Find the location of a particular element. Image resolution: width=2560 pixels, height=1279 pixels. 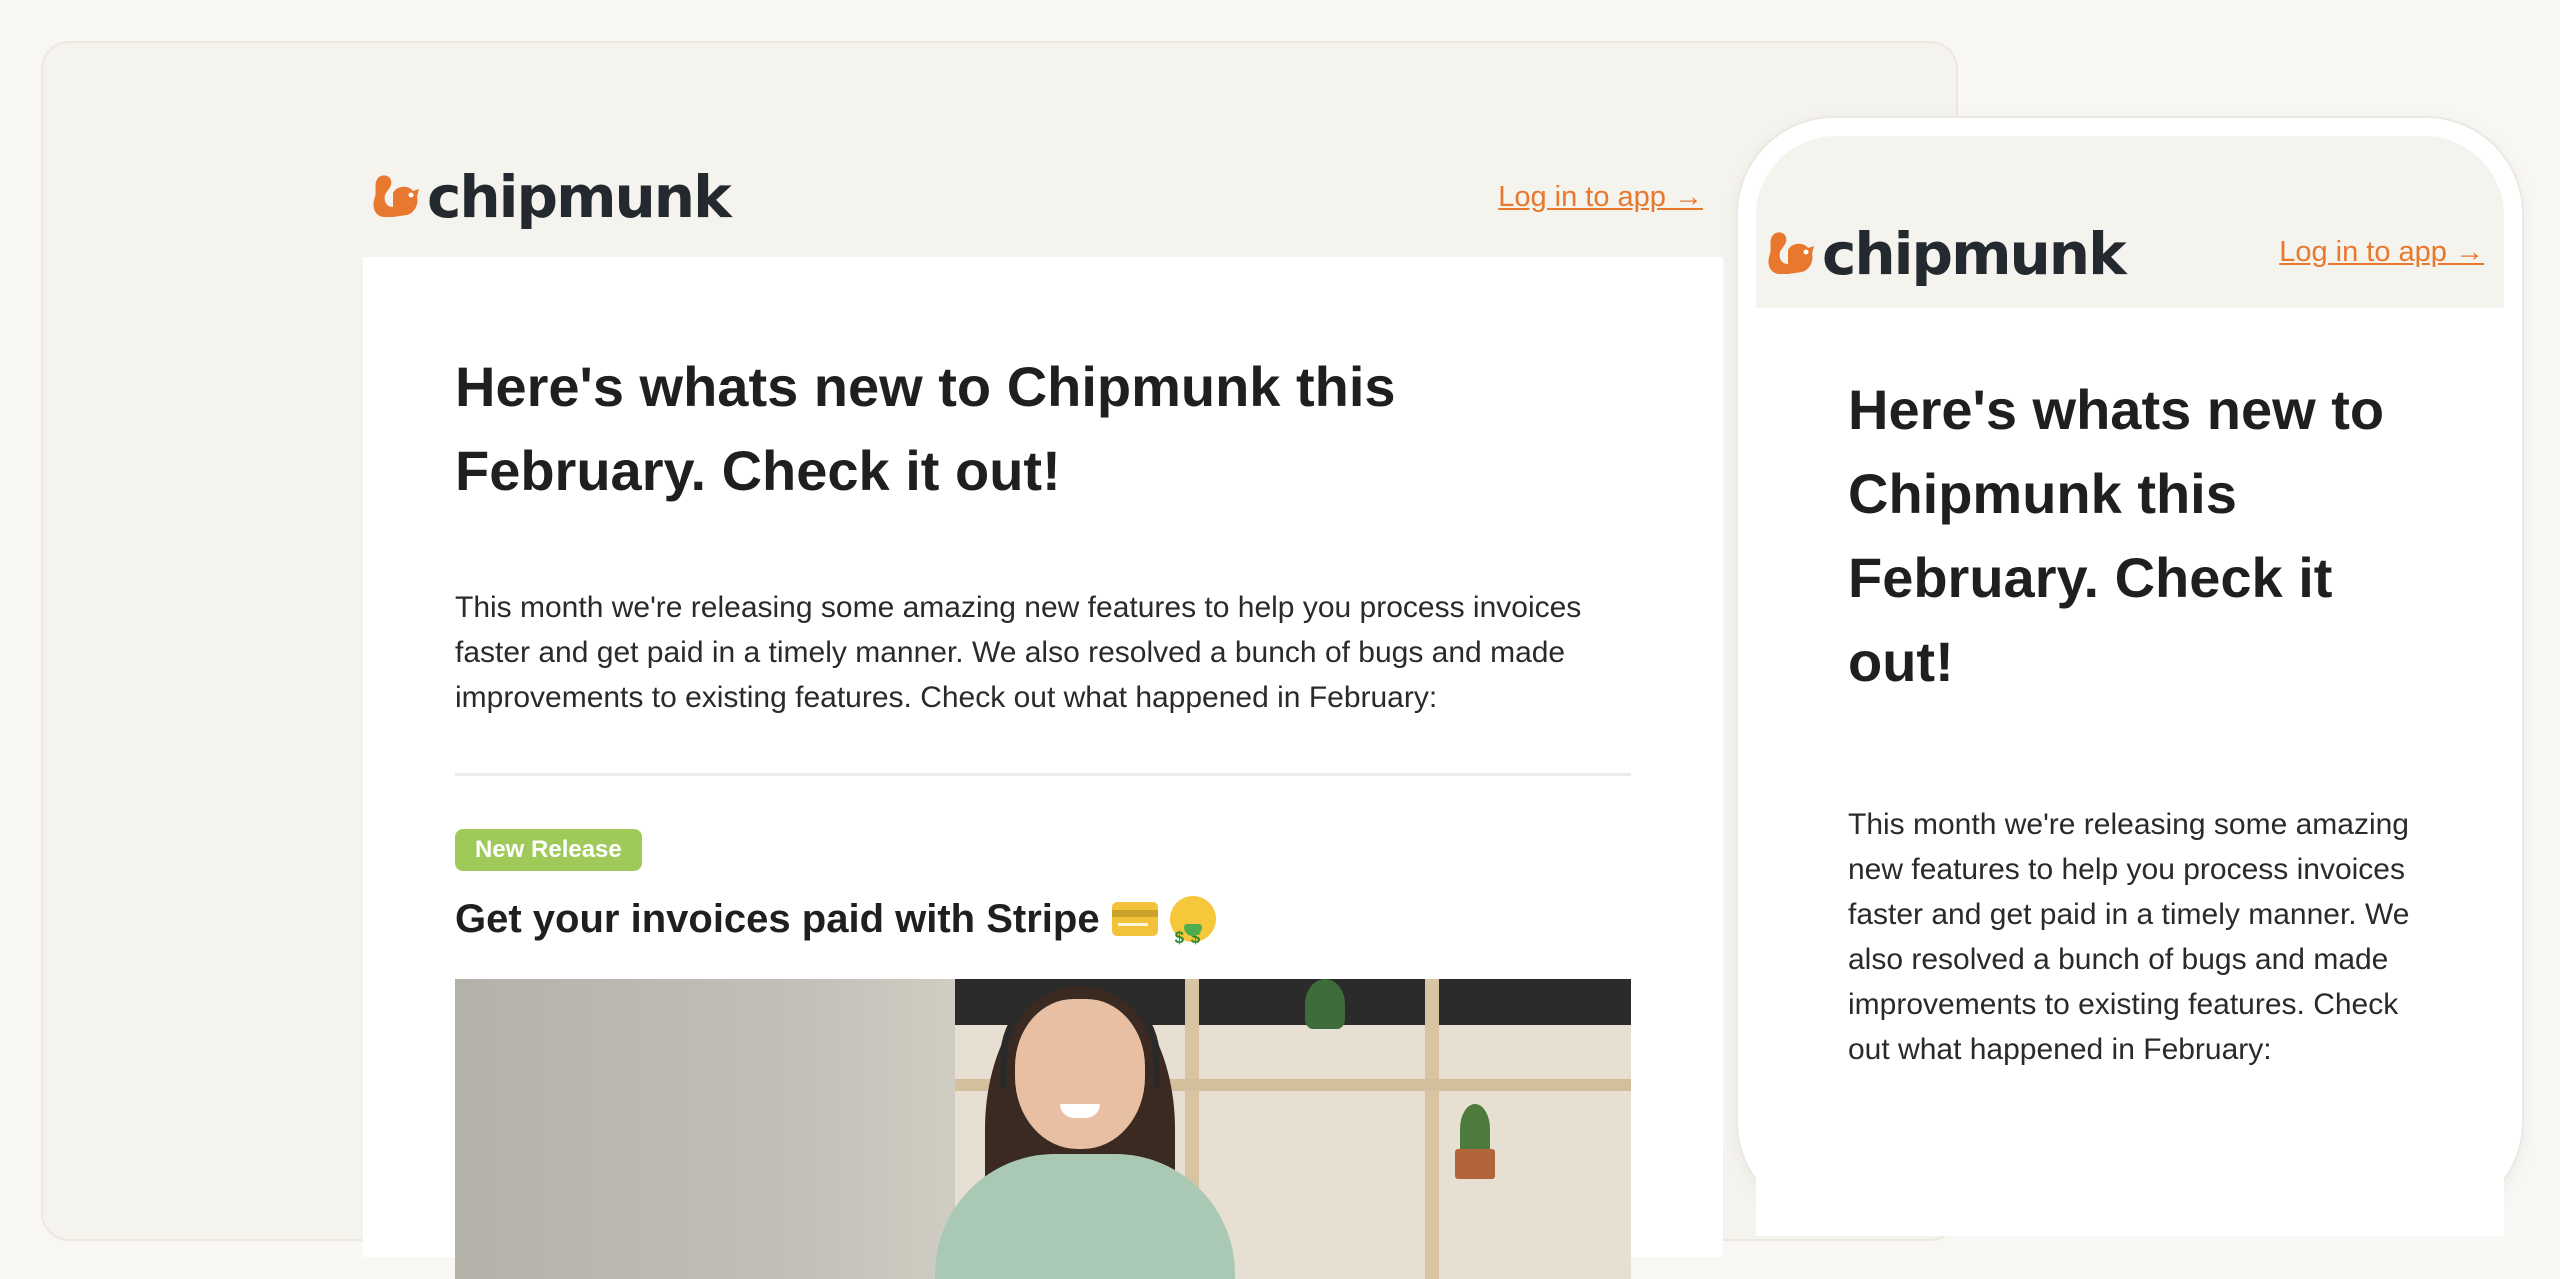

feature-title-text: Get your invoices paid with Stripe is located at coordinates (777, 919).